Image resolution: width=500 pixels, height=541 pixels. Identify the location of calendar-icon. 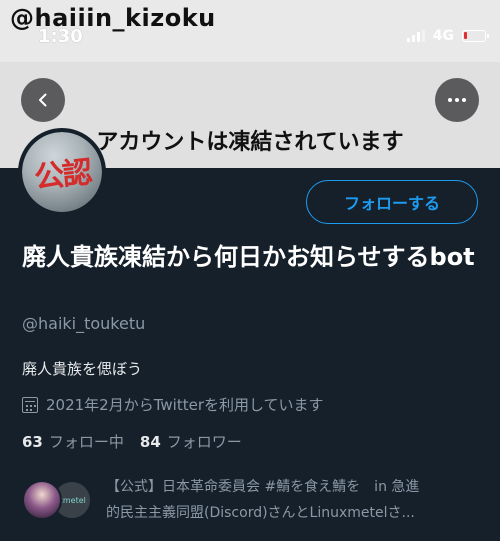
(30, 404).